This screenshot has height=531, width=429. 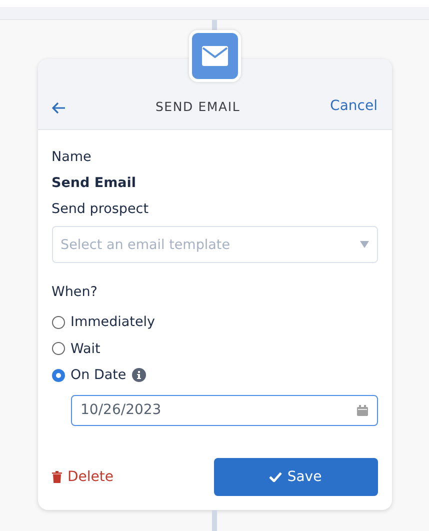 What do you see at coordinates (362, 410) in the screenshot?
I see `calendar-icon` at bounding box center [362, 410].